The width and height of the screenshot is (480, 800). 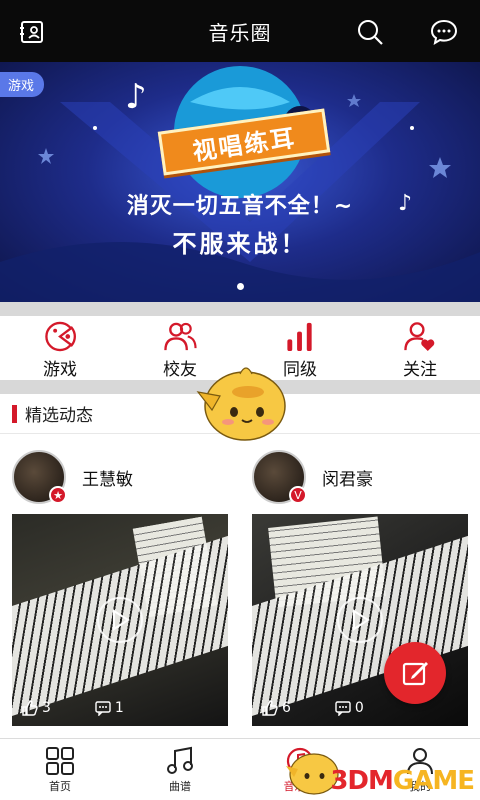 What do you see at coordinates (420, 370) in the screenshot?
I see `quick-entry-label: 关注` at bounding box center [420, 370].